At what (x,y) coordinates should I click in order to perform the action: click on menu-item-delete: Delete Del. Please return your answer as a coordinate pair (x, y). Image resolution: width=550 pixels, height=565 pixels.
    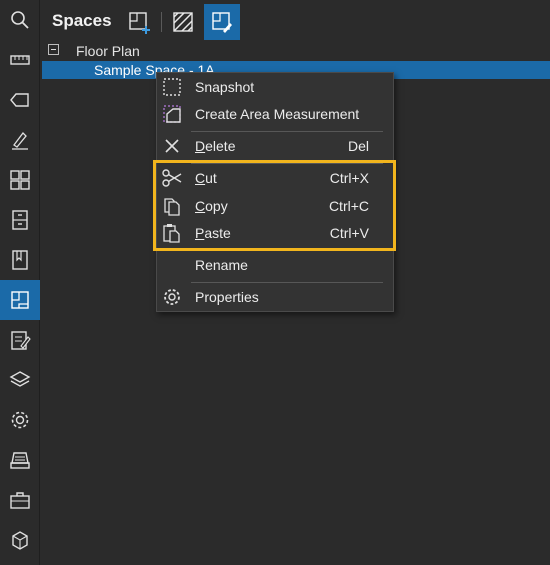
    Looking at the image, I should click on (275, 146).